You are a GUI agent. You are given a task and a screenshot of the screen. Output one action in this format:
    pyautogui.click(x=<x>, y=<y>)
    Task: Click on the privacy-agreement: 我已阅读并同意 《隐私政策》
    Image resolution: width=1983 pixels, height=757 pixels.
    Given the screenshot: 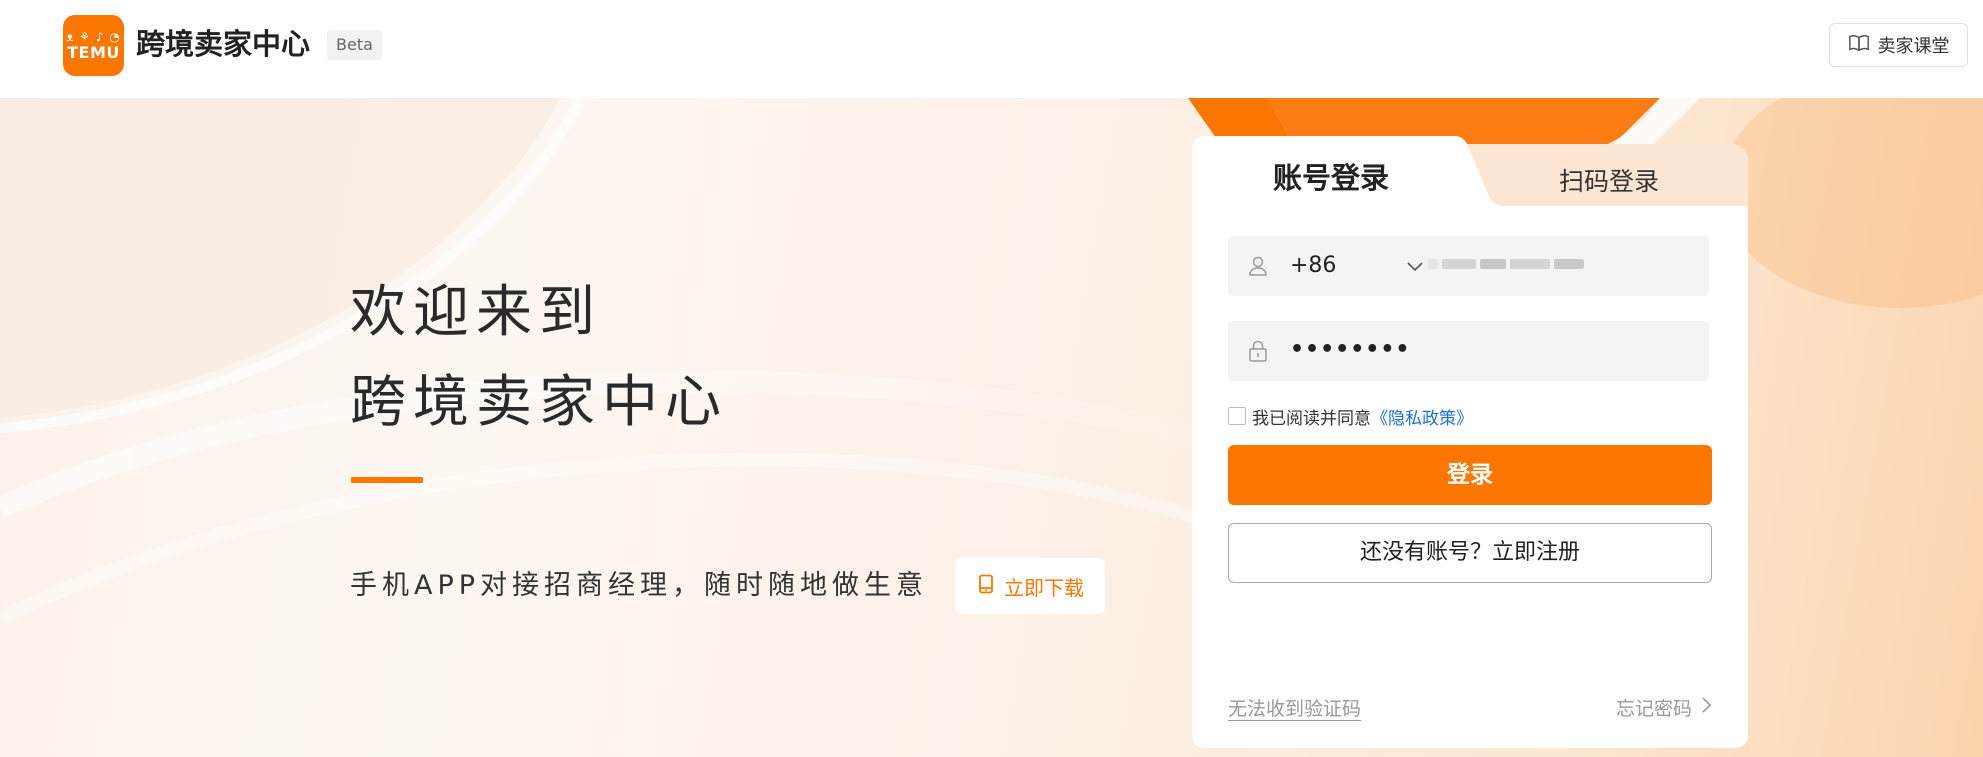 What is the action you would take?
    pyautogui.click(x=1350, y=416)
    